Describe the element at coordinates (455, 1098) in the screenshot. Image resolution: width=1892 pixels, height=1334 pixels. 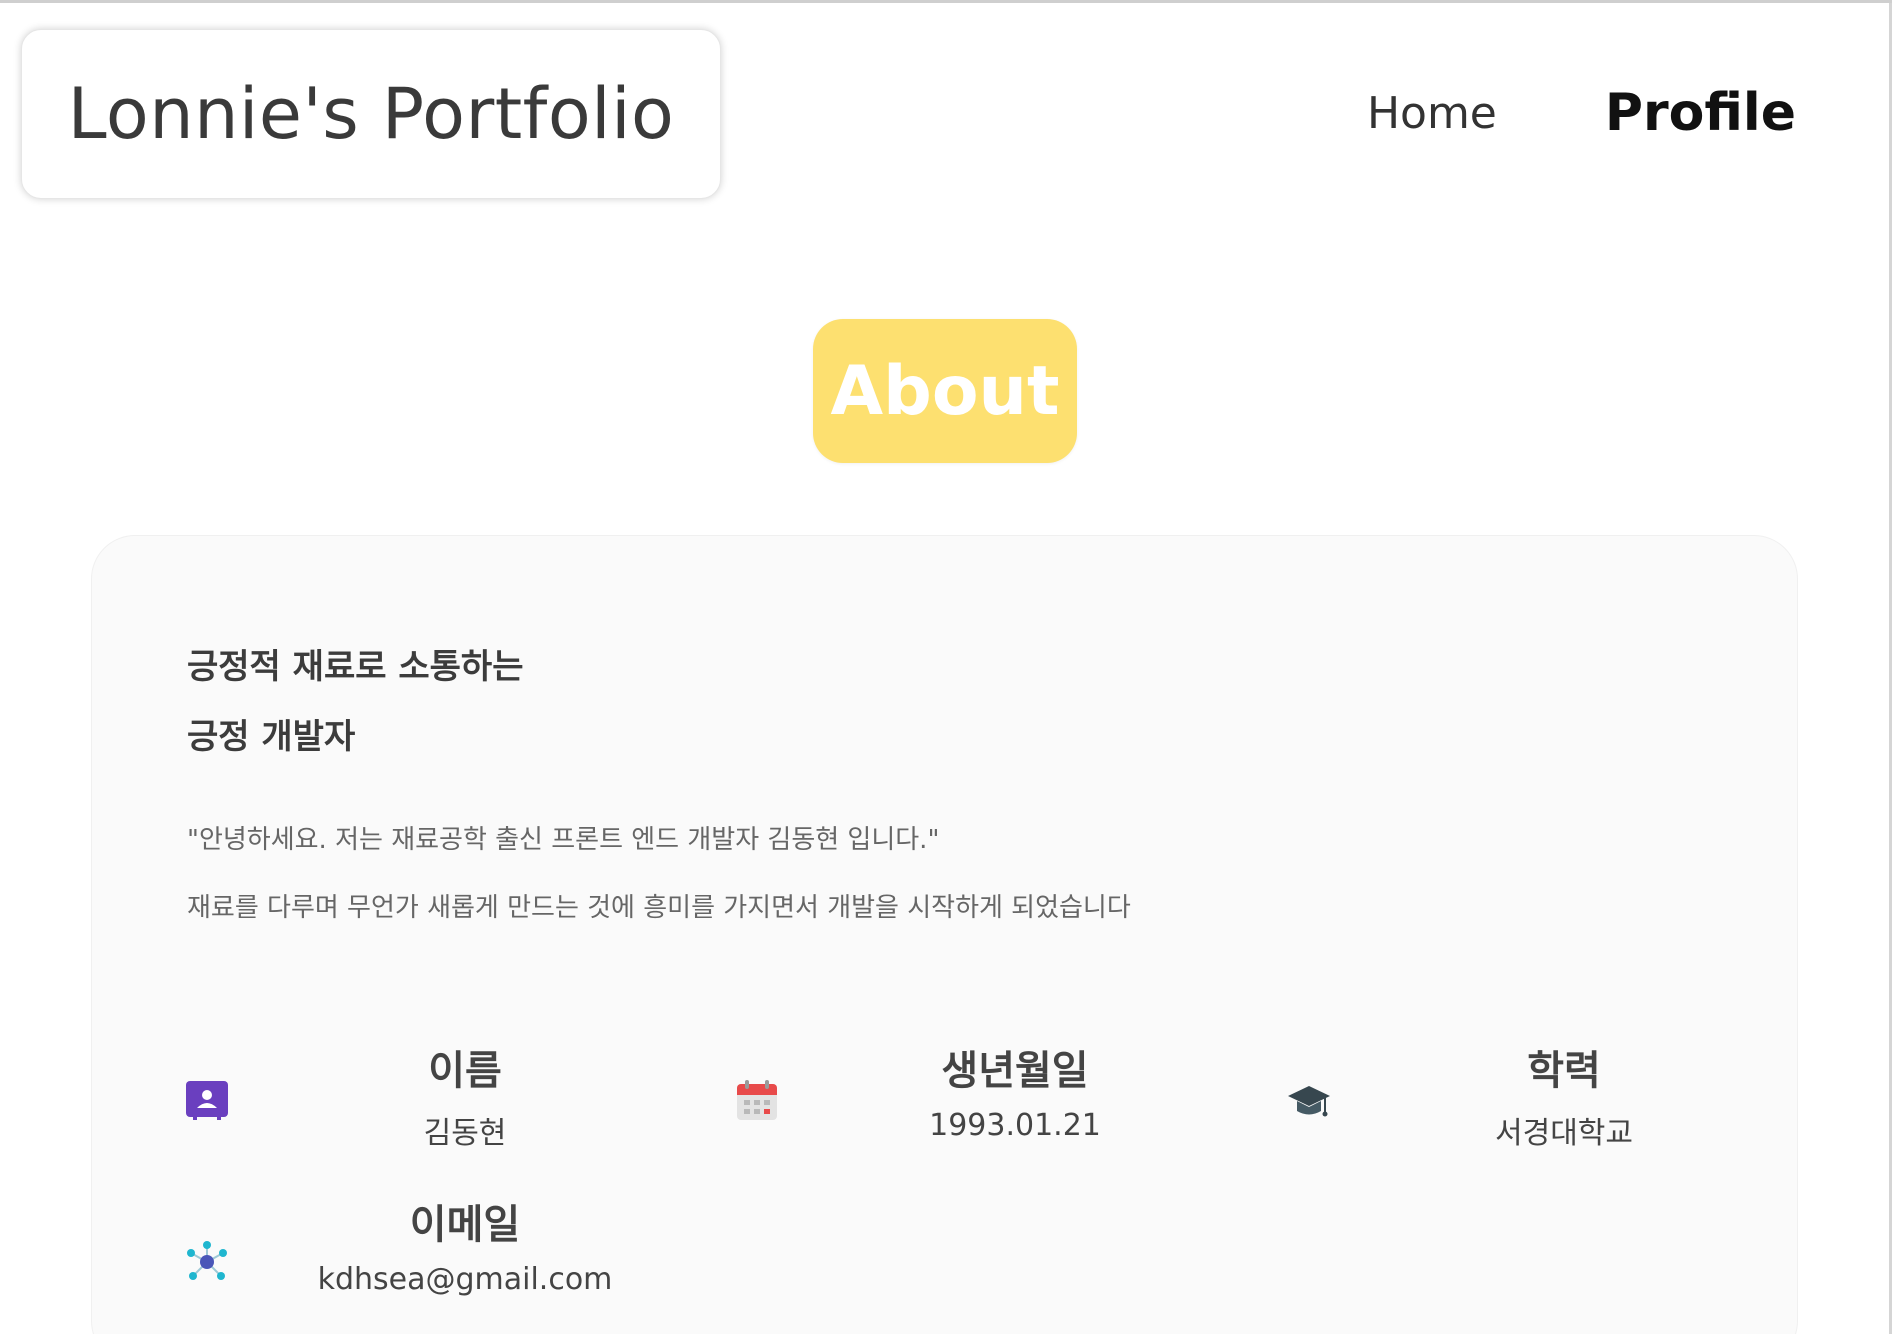
I see `info-name: 이름 김동현` at that location.